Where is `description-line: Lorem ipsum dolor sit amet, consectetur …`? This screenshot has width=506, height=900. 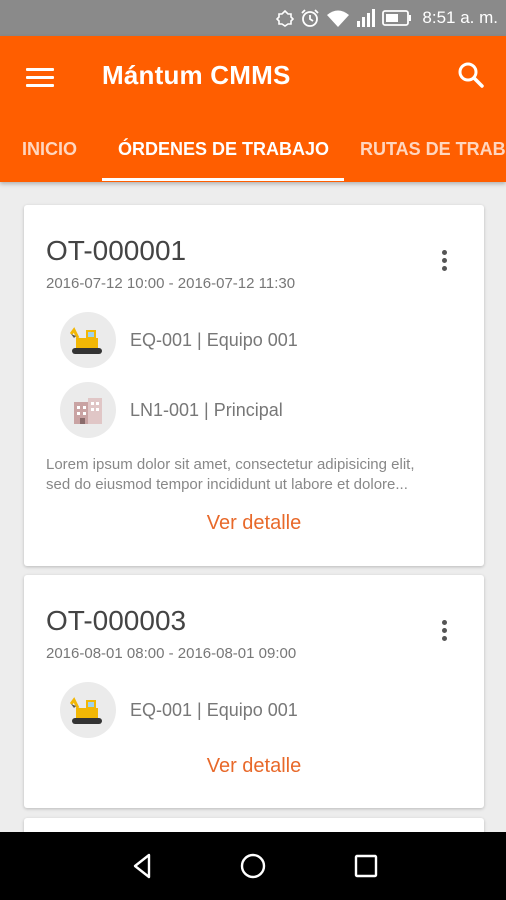
description-line: Lorem ipsum dolor sit amet, consectetur … is located at coordinates (230, 464).